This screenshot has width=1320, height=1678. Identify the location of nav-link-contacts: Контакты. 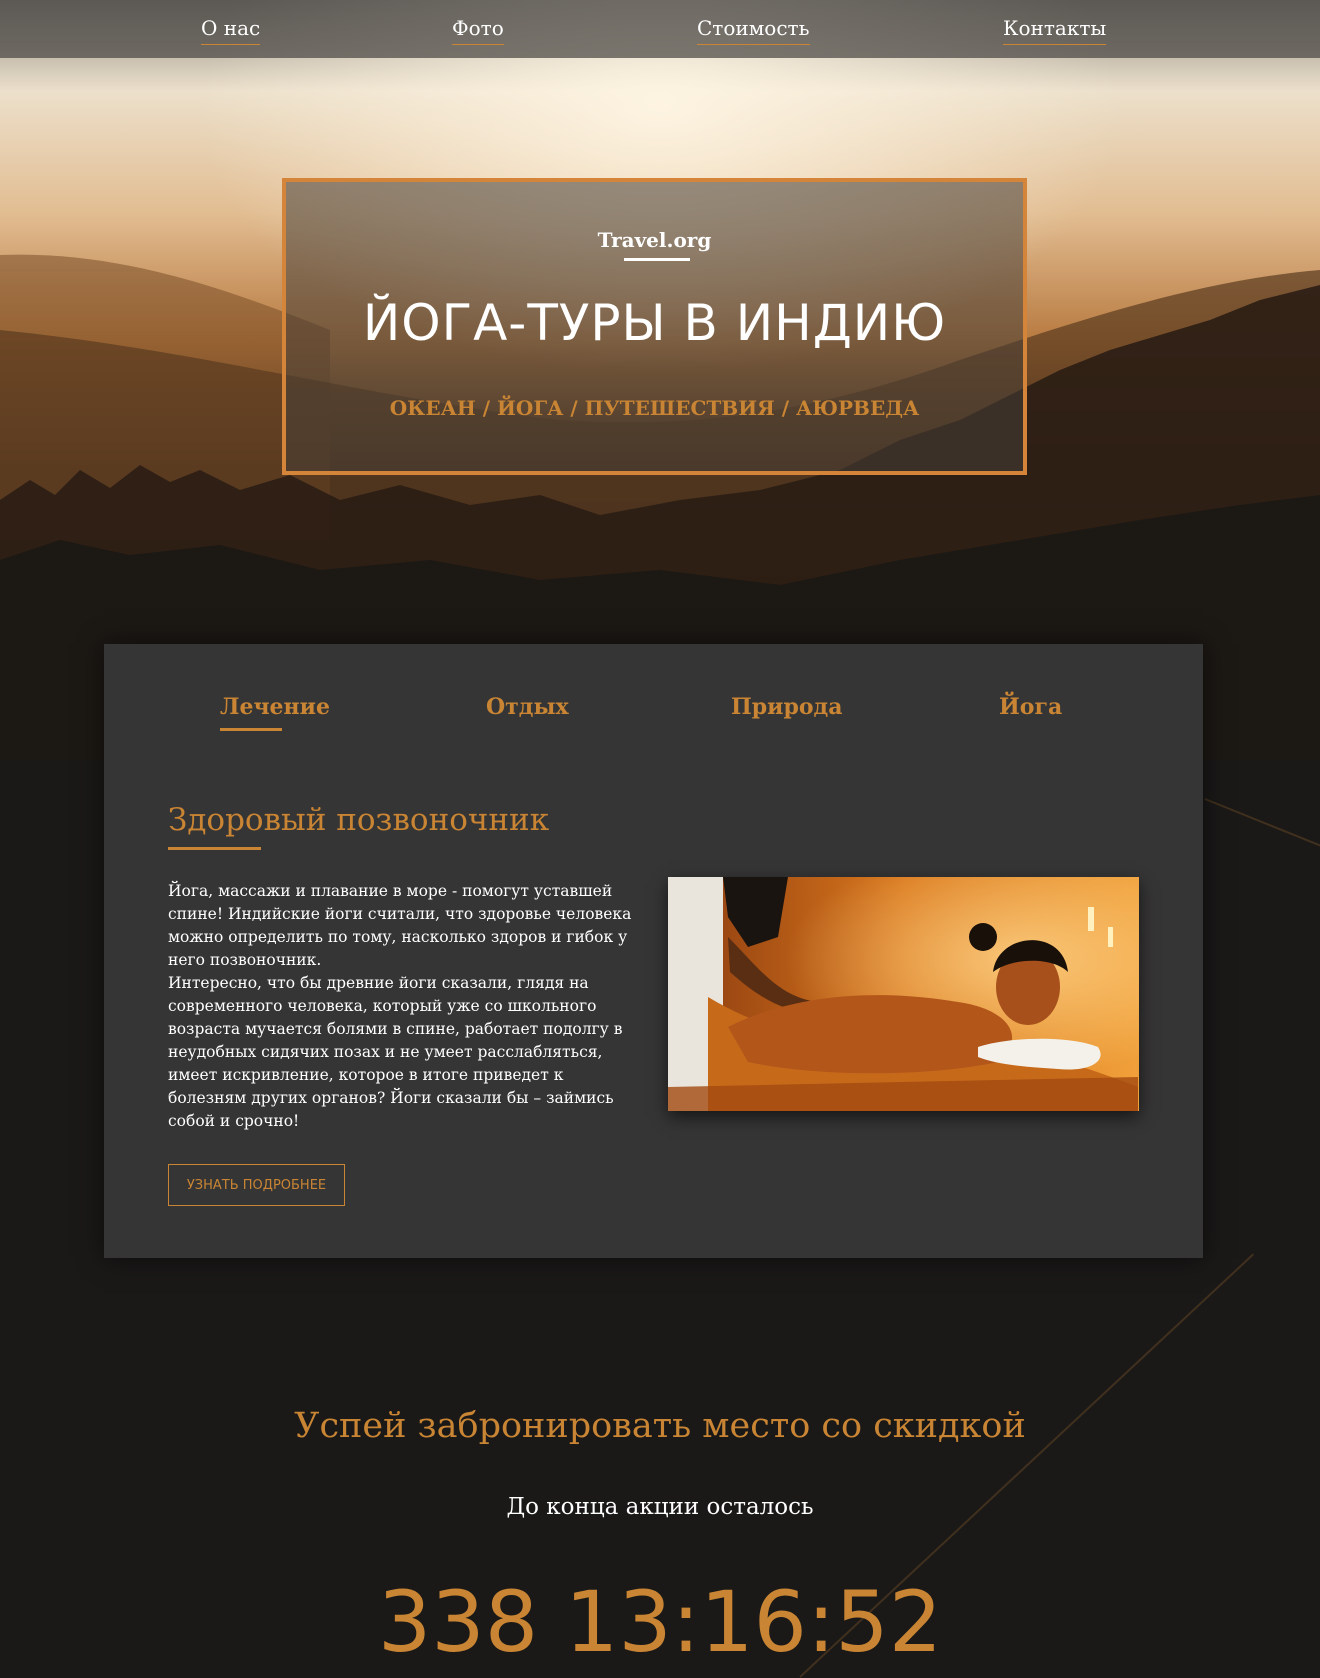
(1055, 30).